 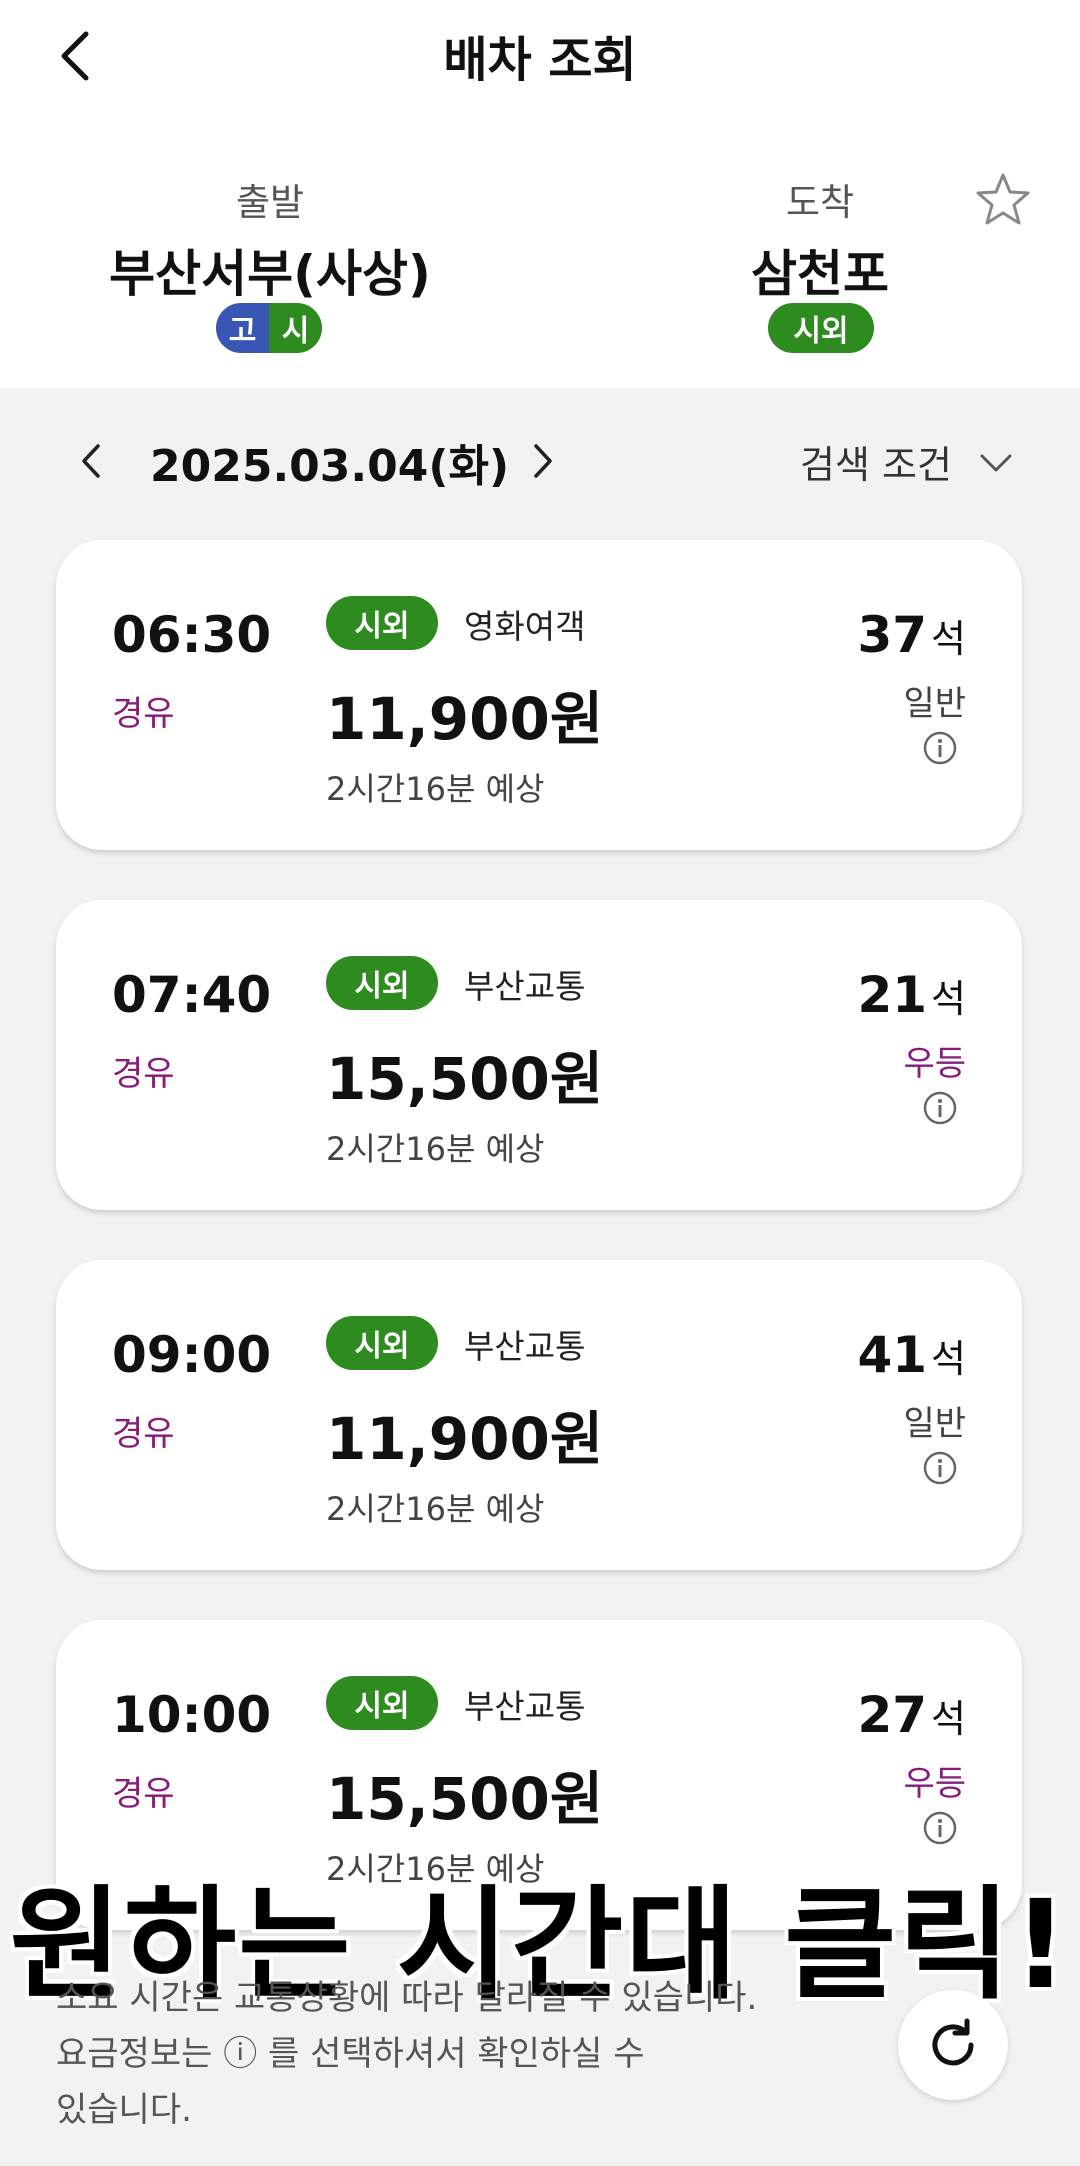 I want to click on departure-time: 07:40, so click(x=192, y=995).